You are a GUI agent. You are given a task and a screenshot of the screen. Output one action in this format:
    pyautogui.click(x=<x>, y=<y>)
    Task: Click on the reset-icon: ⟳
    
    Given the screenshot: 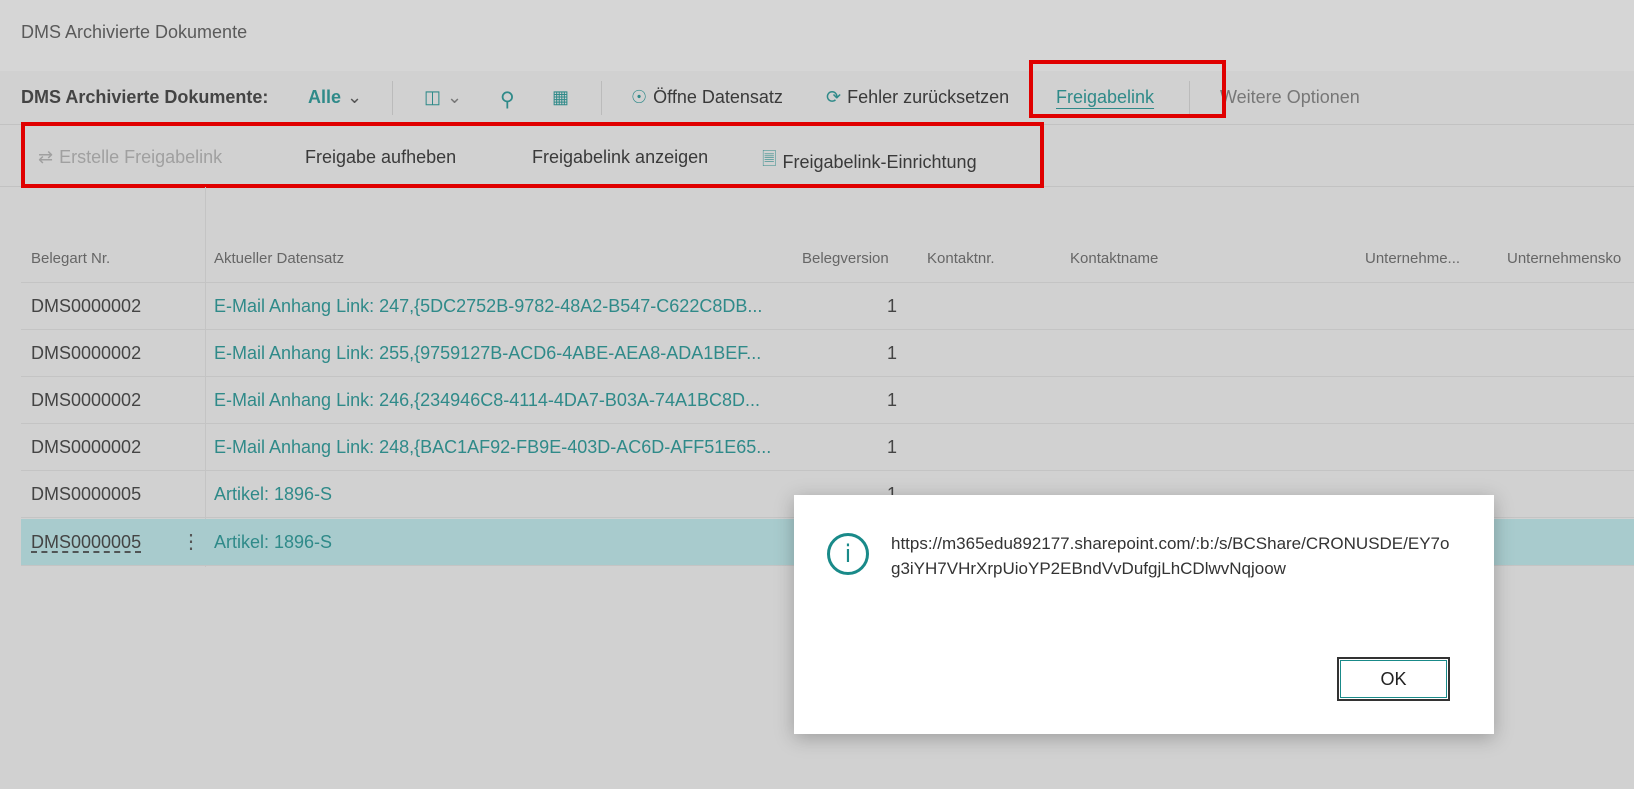 What is the action you would take?
    pyautogui.click(x=834, y=97)
    